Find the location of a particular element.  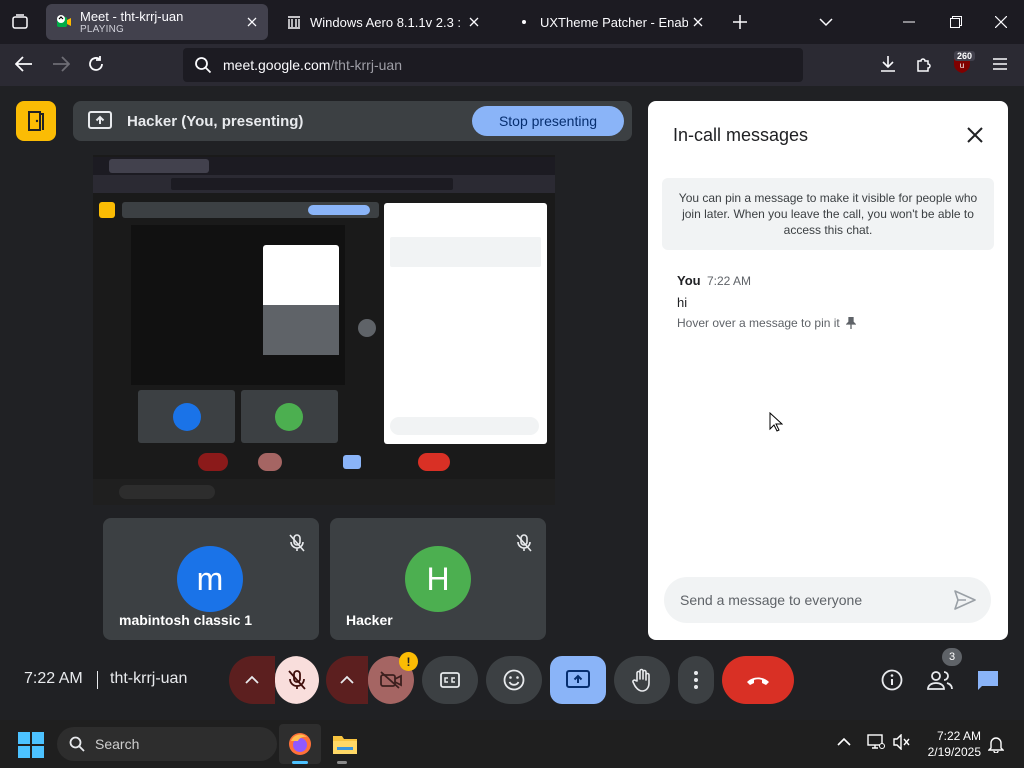

notifications-button is located at coordinates (996, 744).